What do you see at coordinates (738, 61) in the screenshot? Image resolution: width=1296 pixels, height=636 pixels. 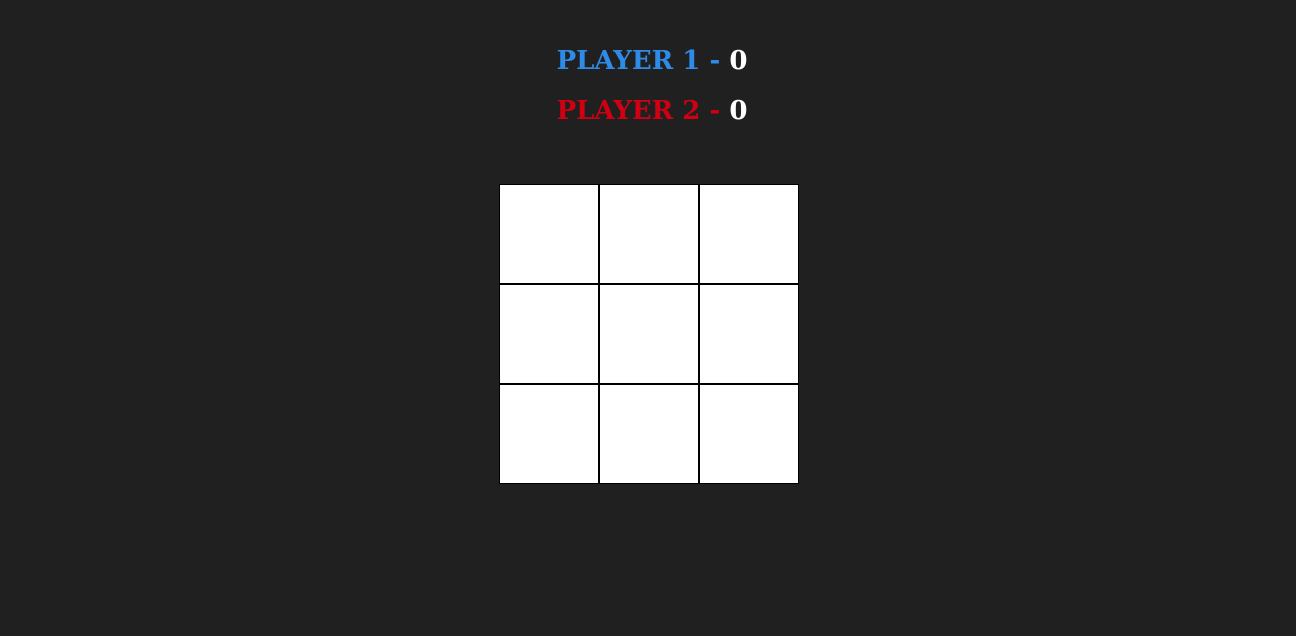 I see `player-1-score-value: 0` at bounding box center [738, 61].